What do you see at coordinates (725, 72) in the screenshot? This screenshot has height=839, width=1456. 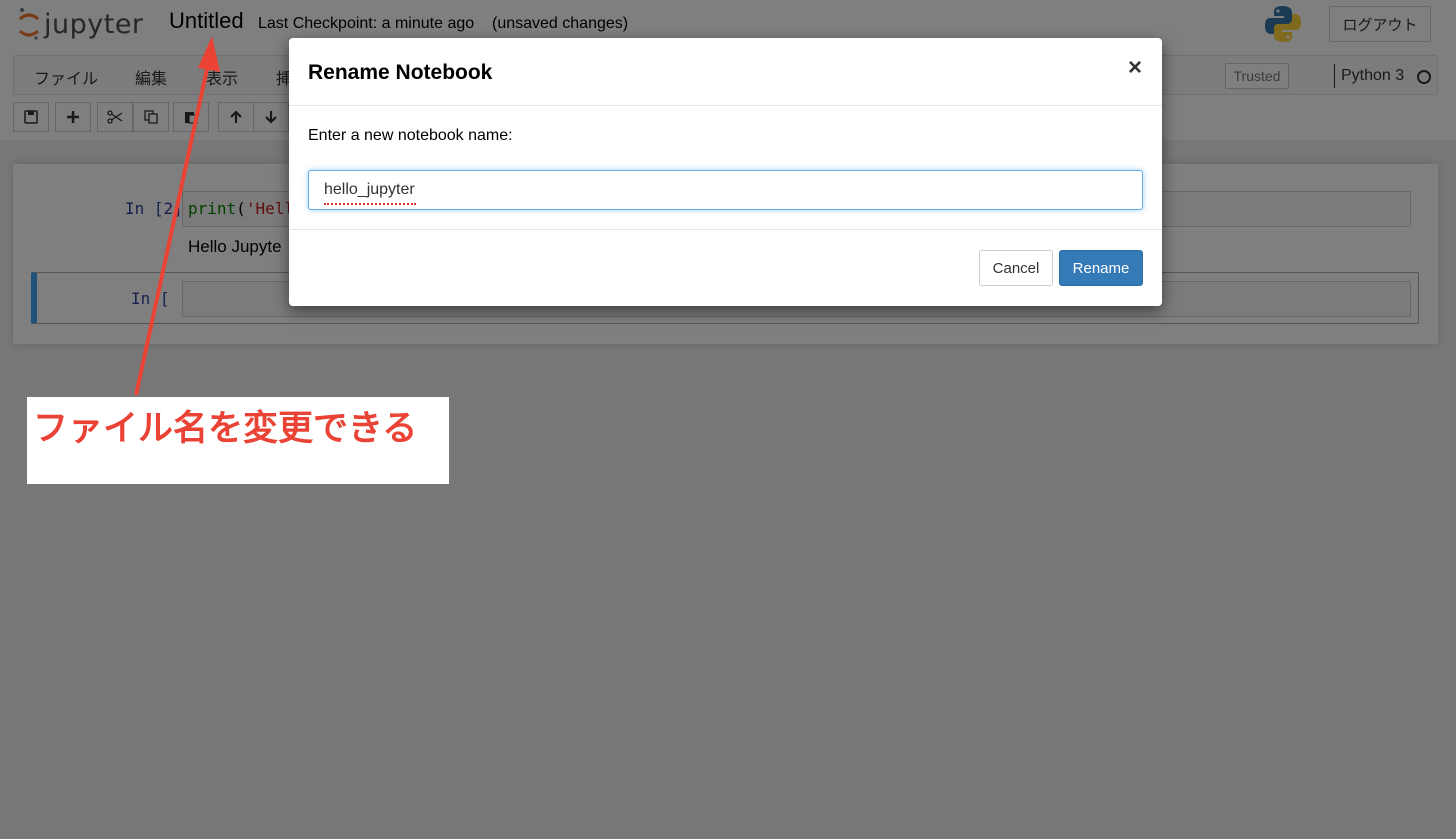 I see `modal-header: Rename Notebook ×` at bounding box center [725, 72].